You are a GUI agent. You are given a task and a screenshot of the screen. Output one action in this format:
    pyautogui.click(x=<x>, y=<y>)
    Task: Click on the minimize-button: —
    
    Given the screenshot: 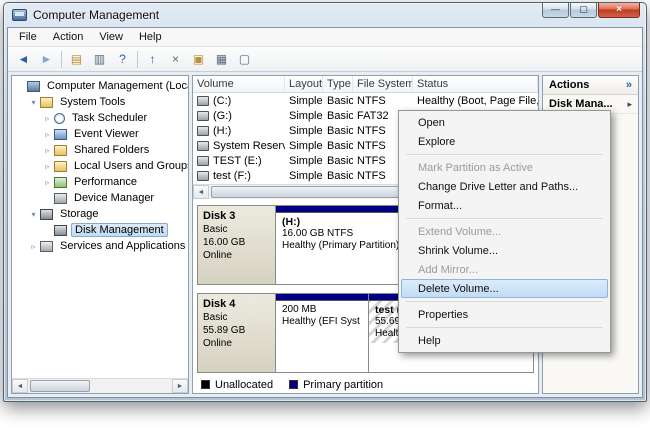 What is the action you would take?
    pyautogui.click(x=555, y=10)
    